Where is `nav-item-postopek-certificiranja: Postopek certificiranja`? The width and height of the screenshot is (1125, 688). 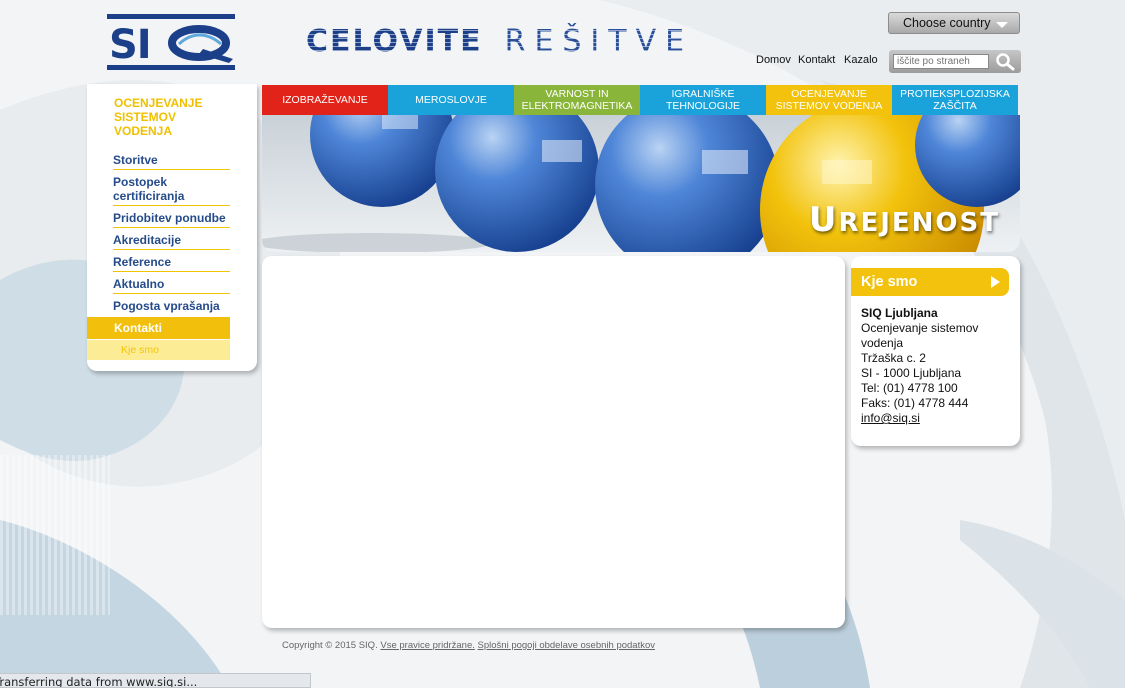
nav-item-postopek-certificiranja: Postopek certificiranja is located at coordinates (171, 190).